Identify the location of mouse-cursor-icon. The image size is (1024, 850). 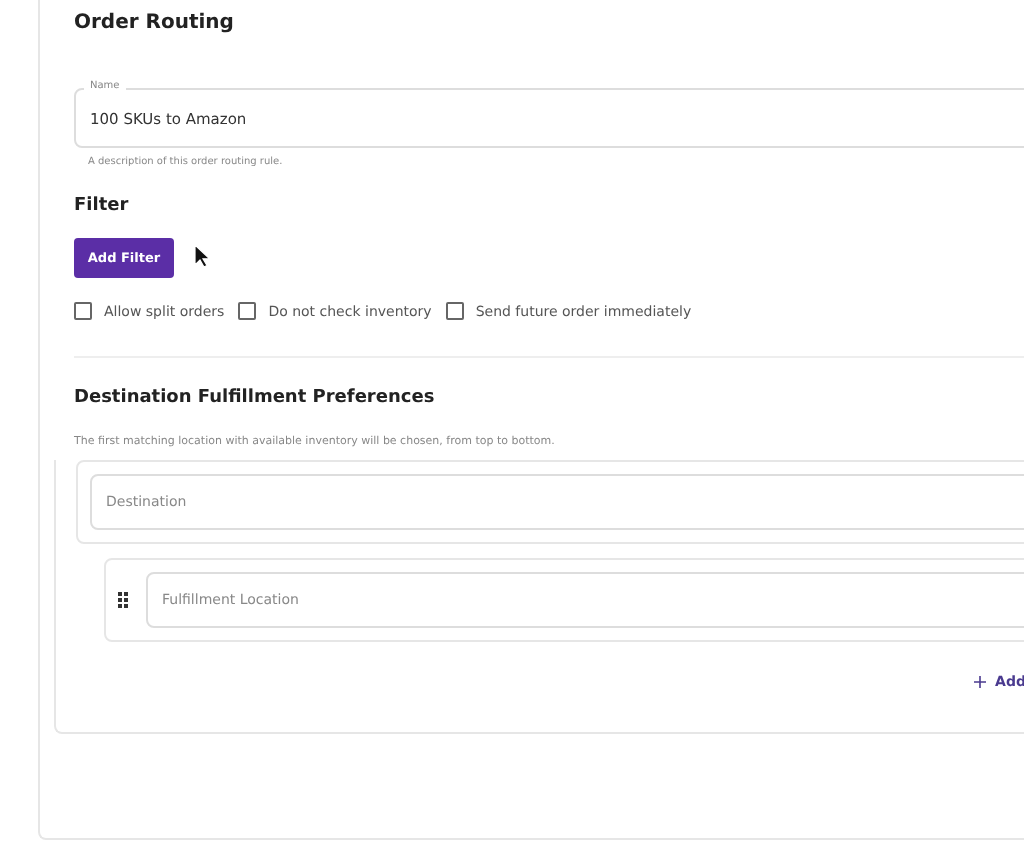
(202, 256).